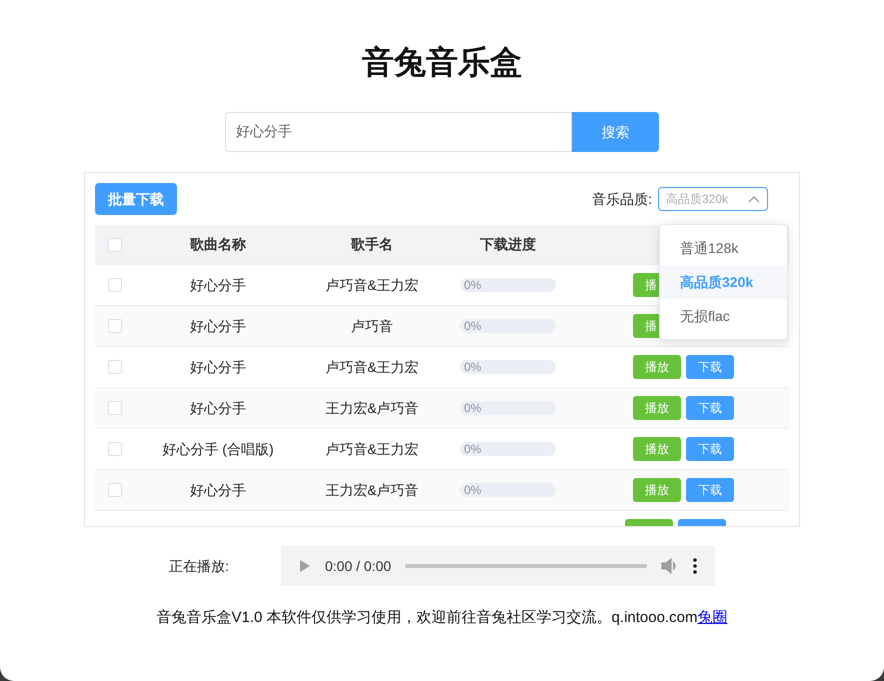 This screenshot has width=884, height=681. Describe the element at coordinates (723, 248) in the screenshot. I see `quality-option: 普通128k` at that location.